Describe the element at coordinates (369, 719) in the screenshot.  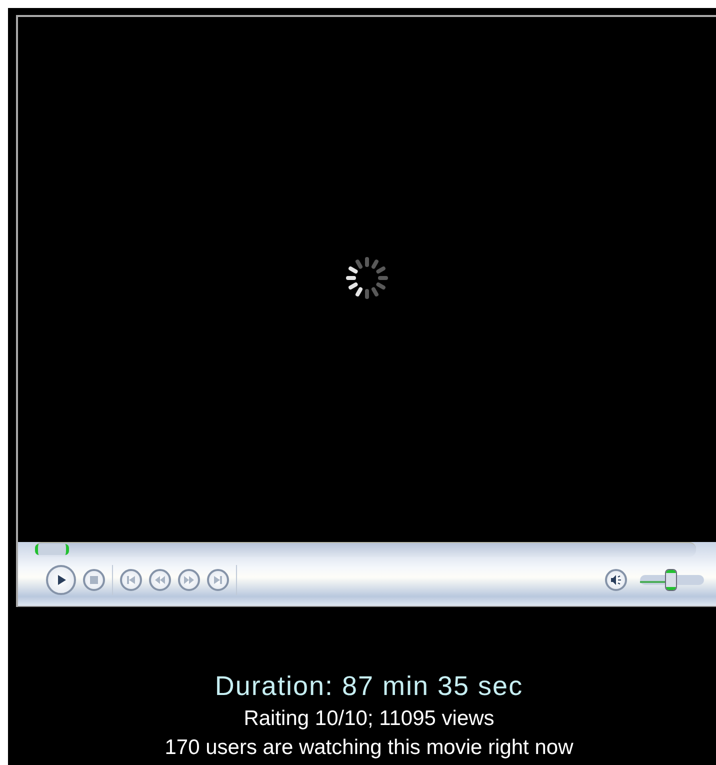
I see `rating-text: Raiting 10/10; 11095 views` at that location.